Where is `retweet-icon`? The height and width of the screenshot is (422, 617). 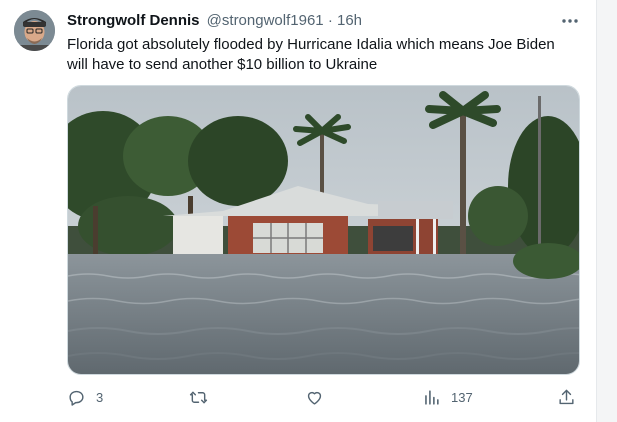 retweet-icon is located at coordinates (198, 397).